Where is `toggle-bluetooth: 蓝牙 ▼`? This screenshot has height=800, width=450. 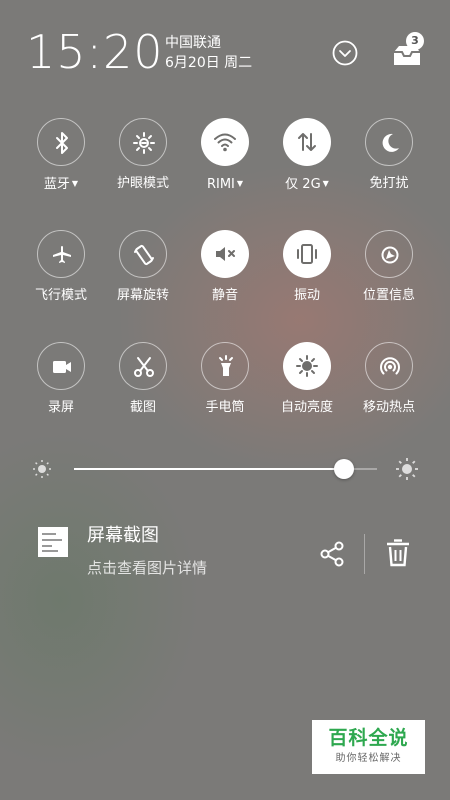
toggle-bluetooth: 蓝牙 ▼ is located at coordinates (61, 155).